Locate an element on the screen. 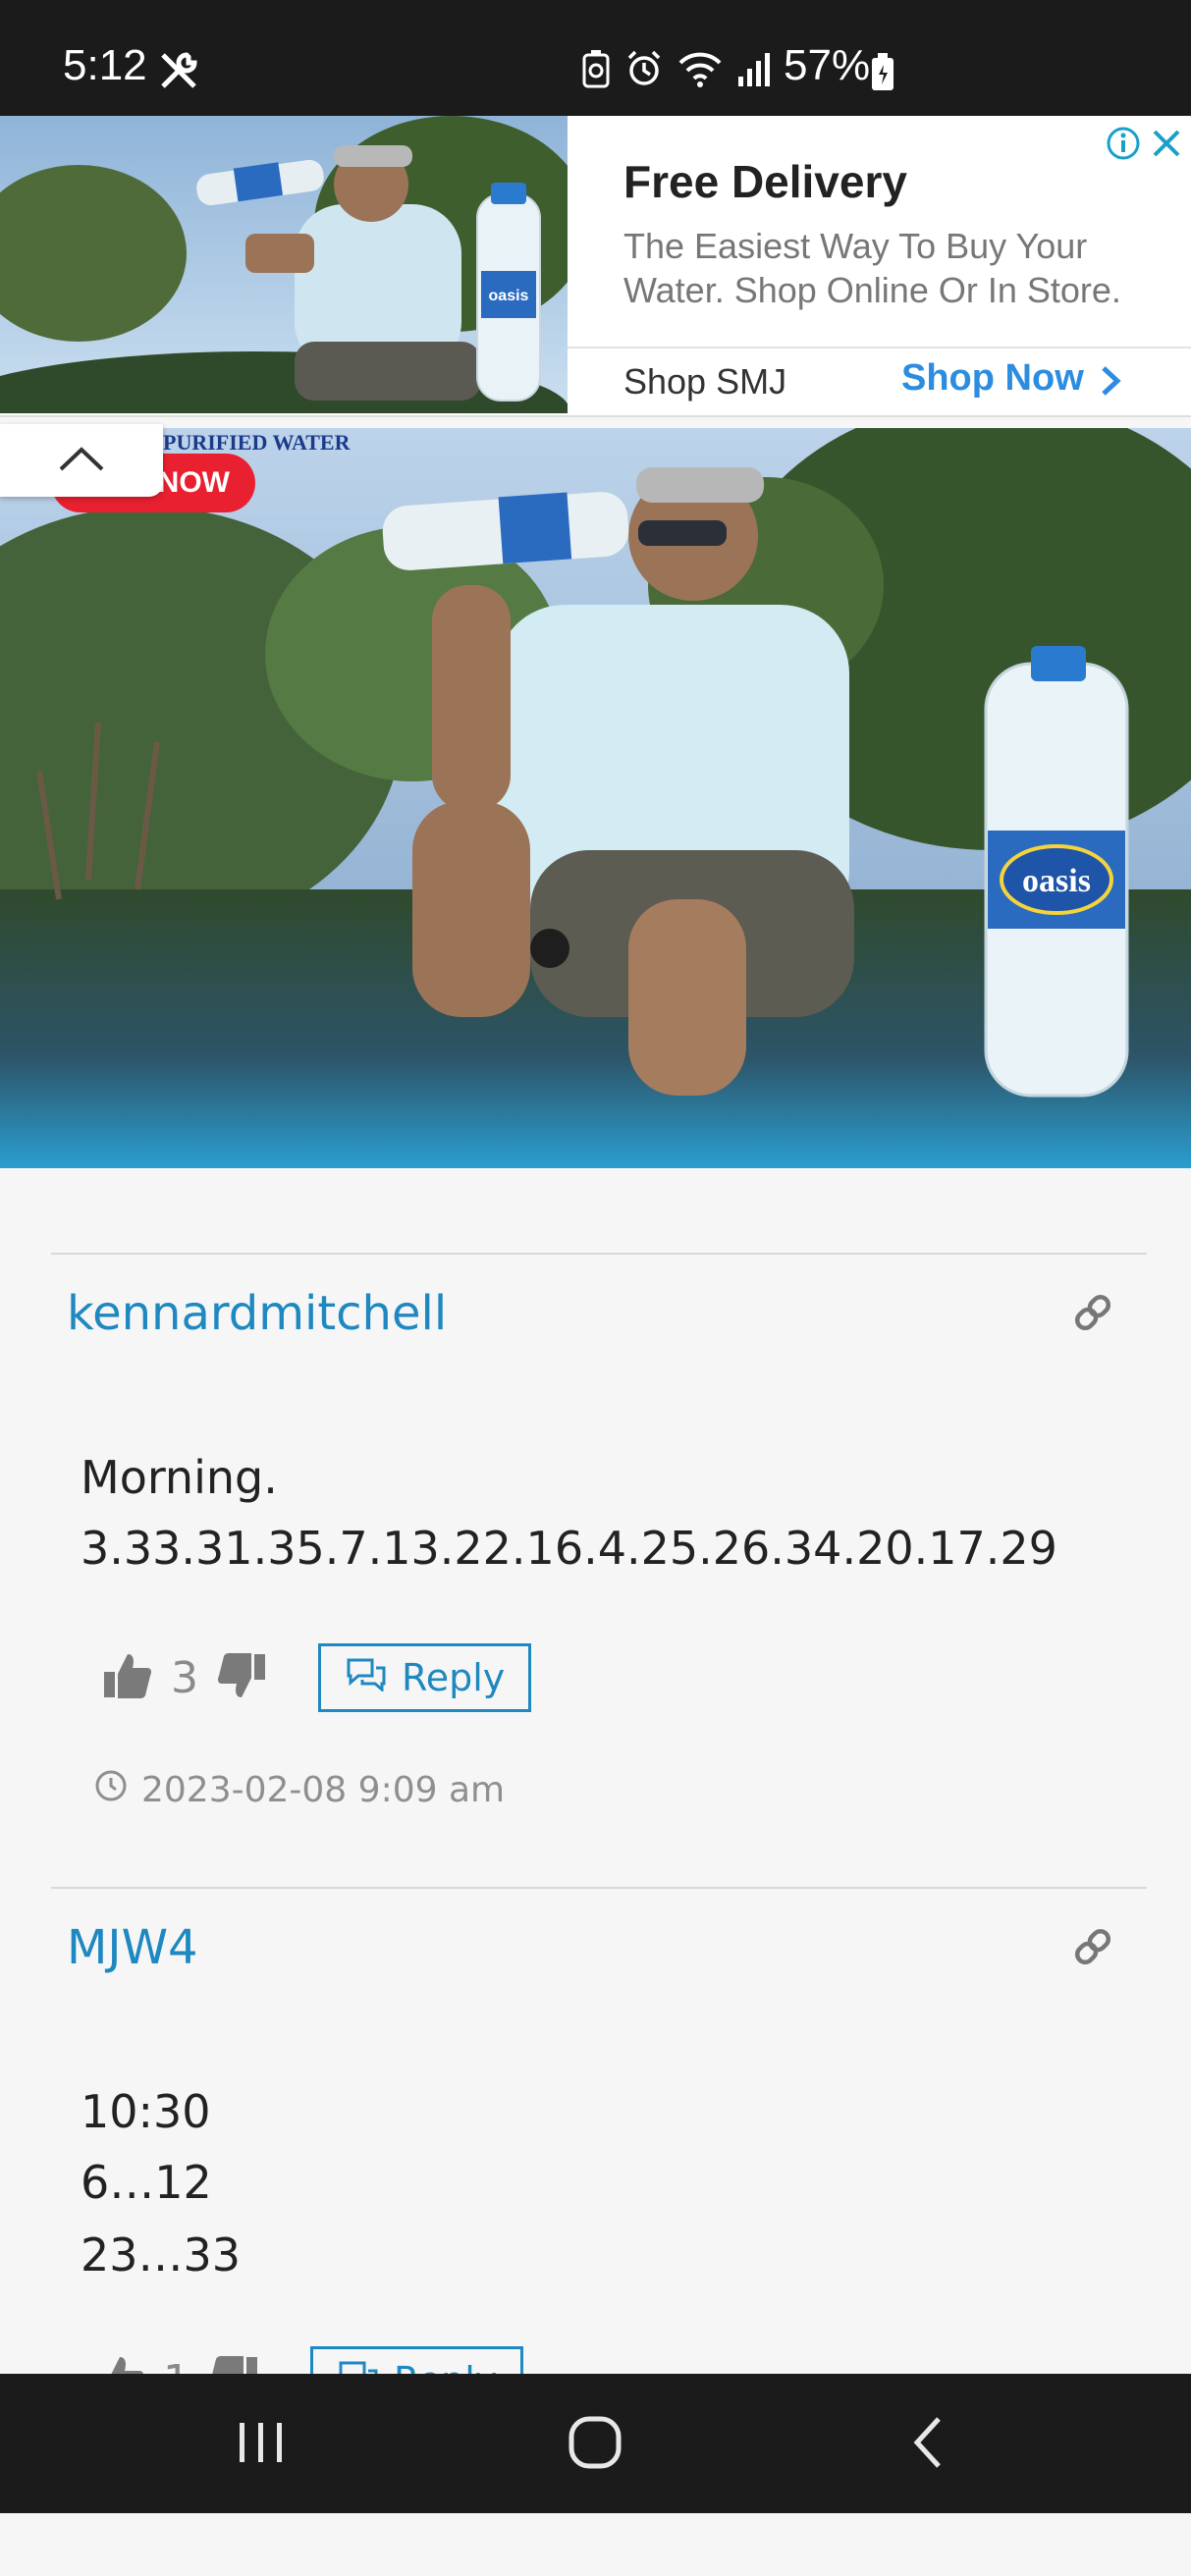  home-icon is located at coordinates (595, 2444).